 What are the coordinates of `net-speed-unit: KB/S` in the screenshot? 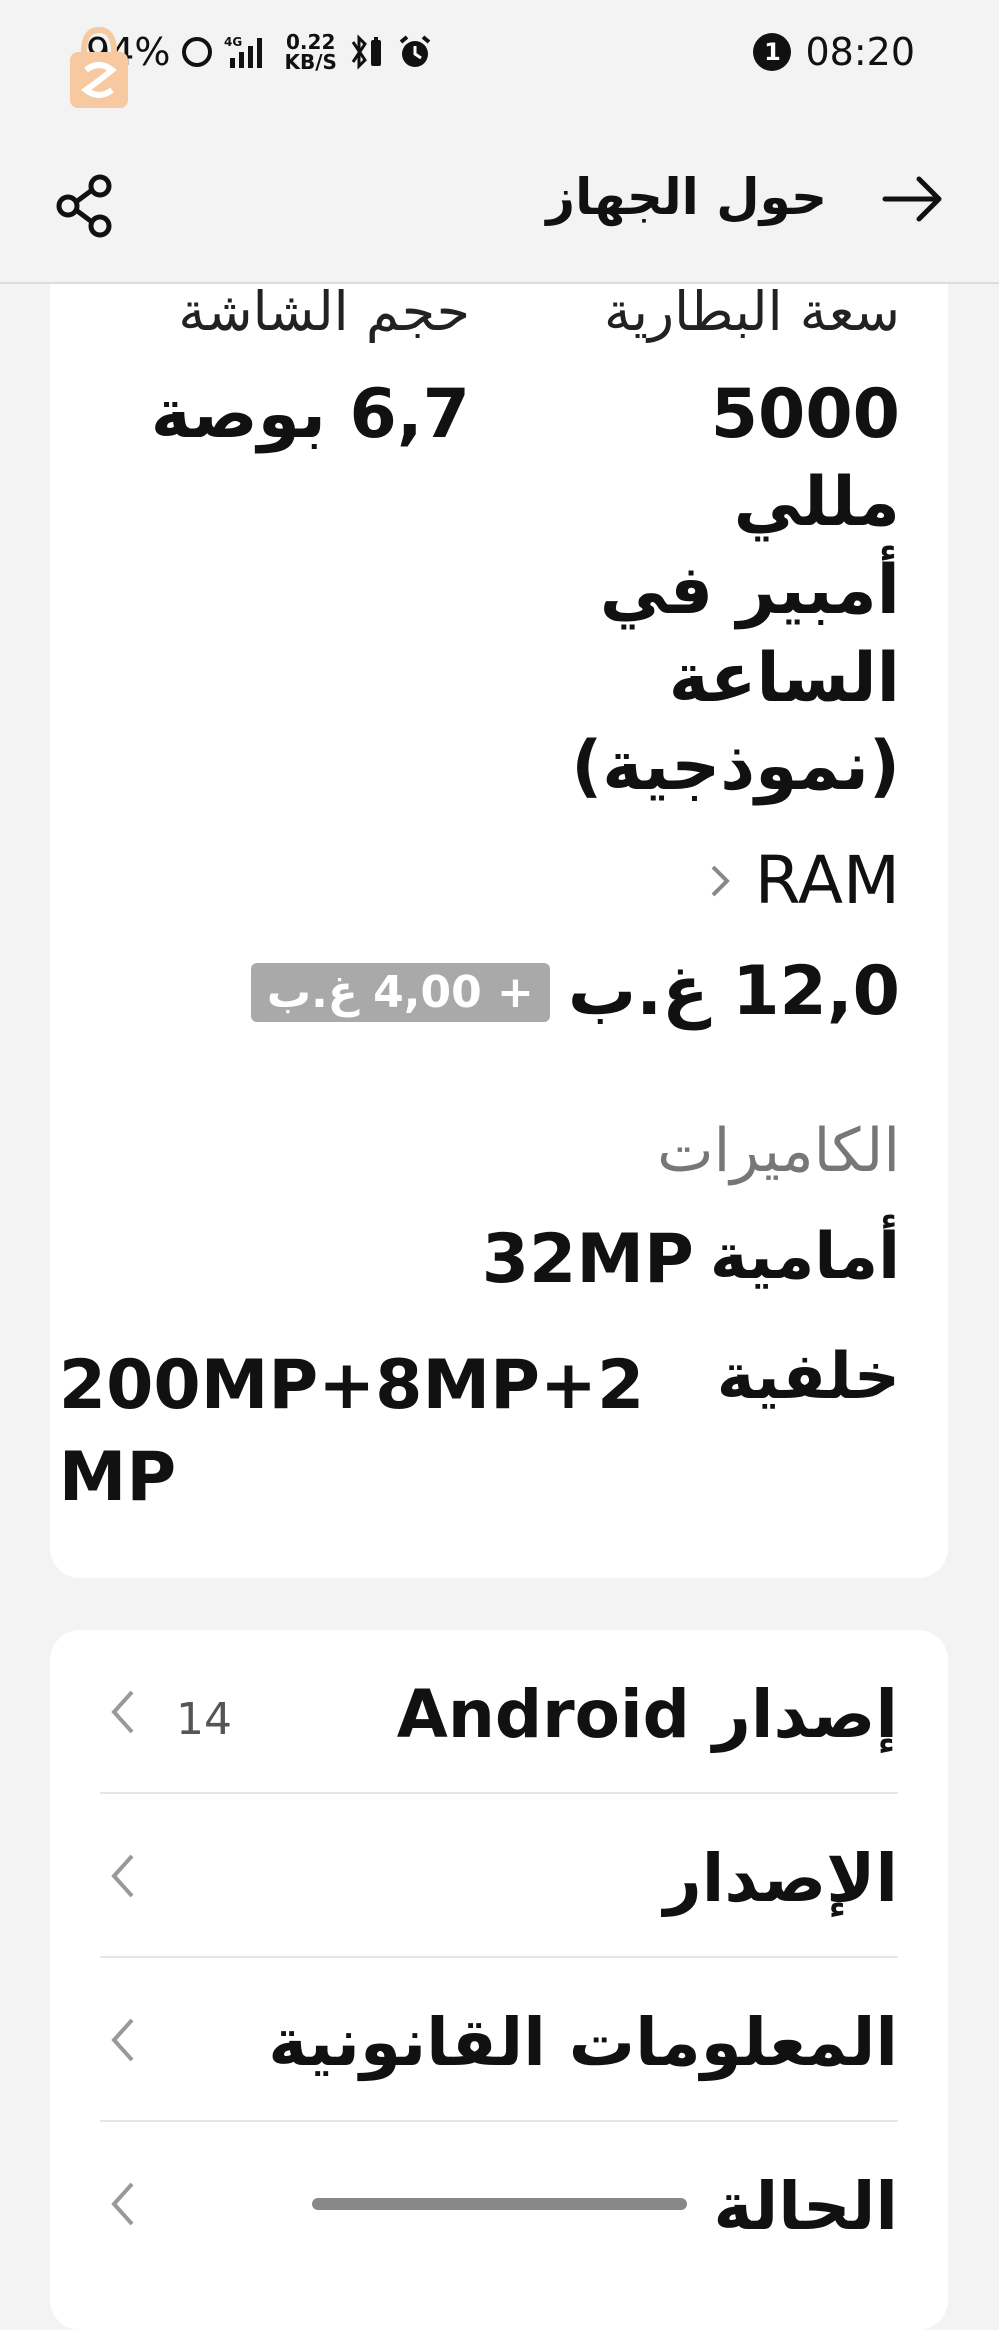 It's located at (310, 62).